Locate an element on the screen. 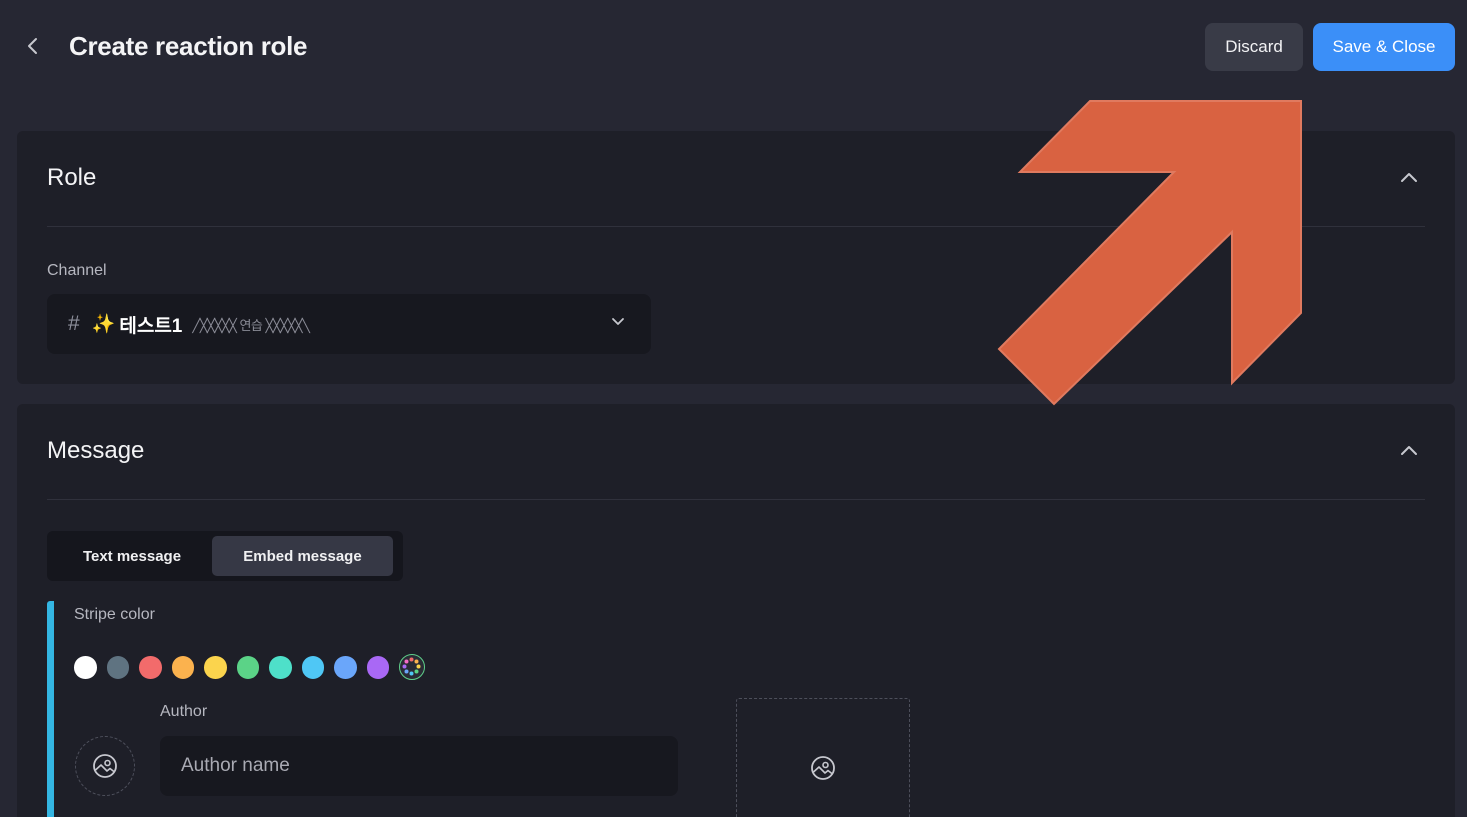  custom-color-picker-icon is located at coordinates (412, 667).